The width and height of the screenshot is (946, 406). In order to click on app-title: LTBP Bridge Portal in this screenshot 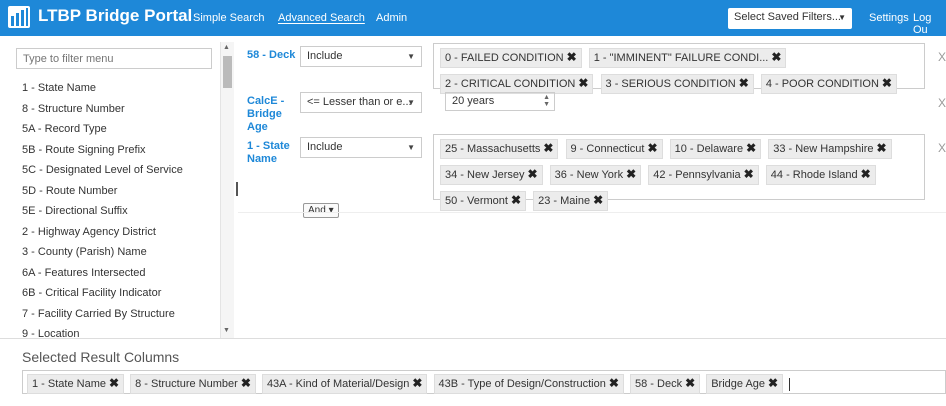, I will do `click(115, 16)`.